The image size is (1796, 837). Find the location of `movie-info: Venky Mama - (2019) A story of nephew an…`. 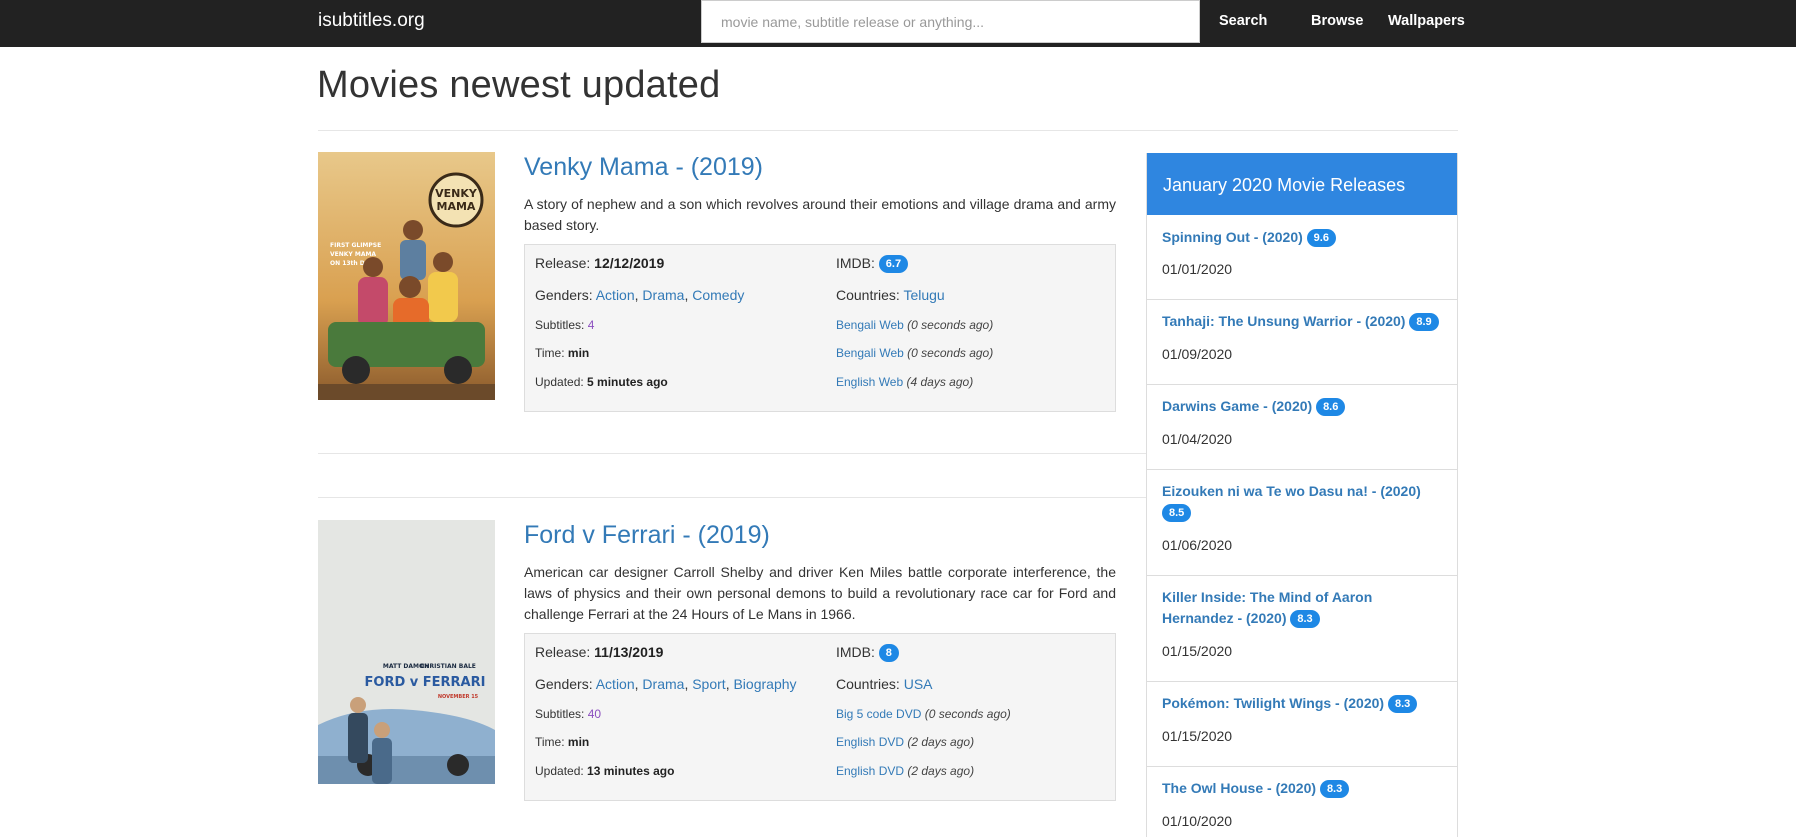

movie-info: Venky Mama - (2019) A story of nephew an… is located at coordinates (820, 282).